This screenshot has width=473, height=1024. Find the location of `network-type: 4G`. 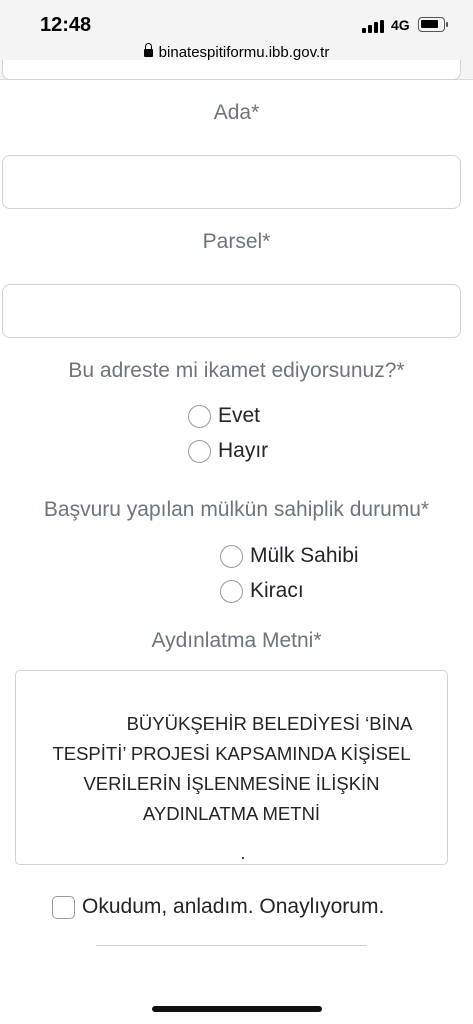

network-type: 4G is located at coordinates (400, 25).